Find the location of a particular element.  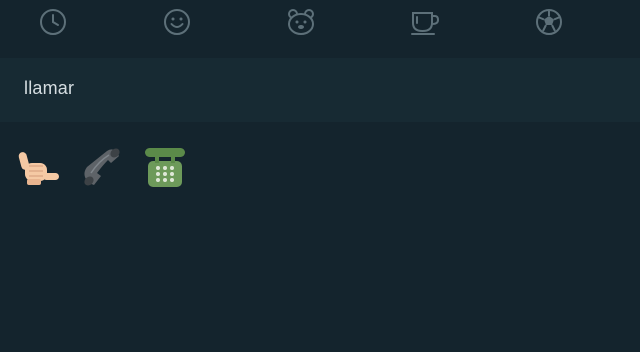

tab-smileys is located at coordinates (177, 22).